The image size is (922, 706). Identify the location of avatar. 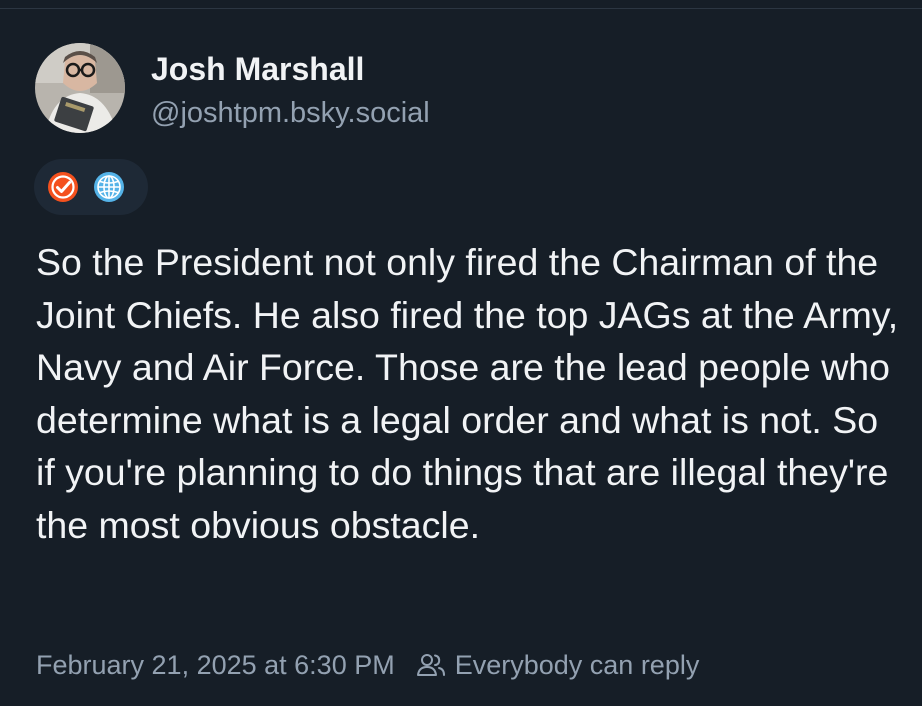
(80, 88).